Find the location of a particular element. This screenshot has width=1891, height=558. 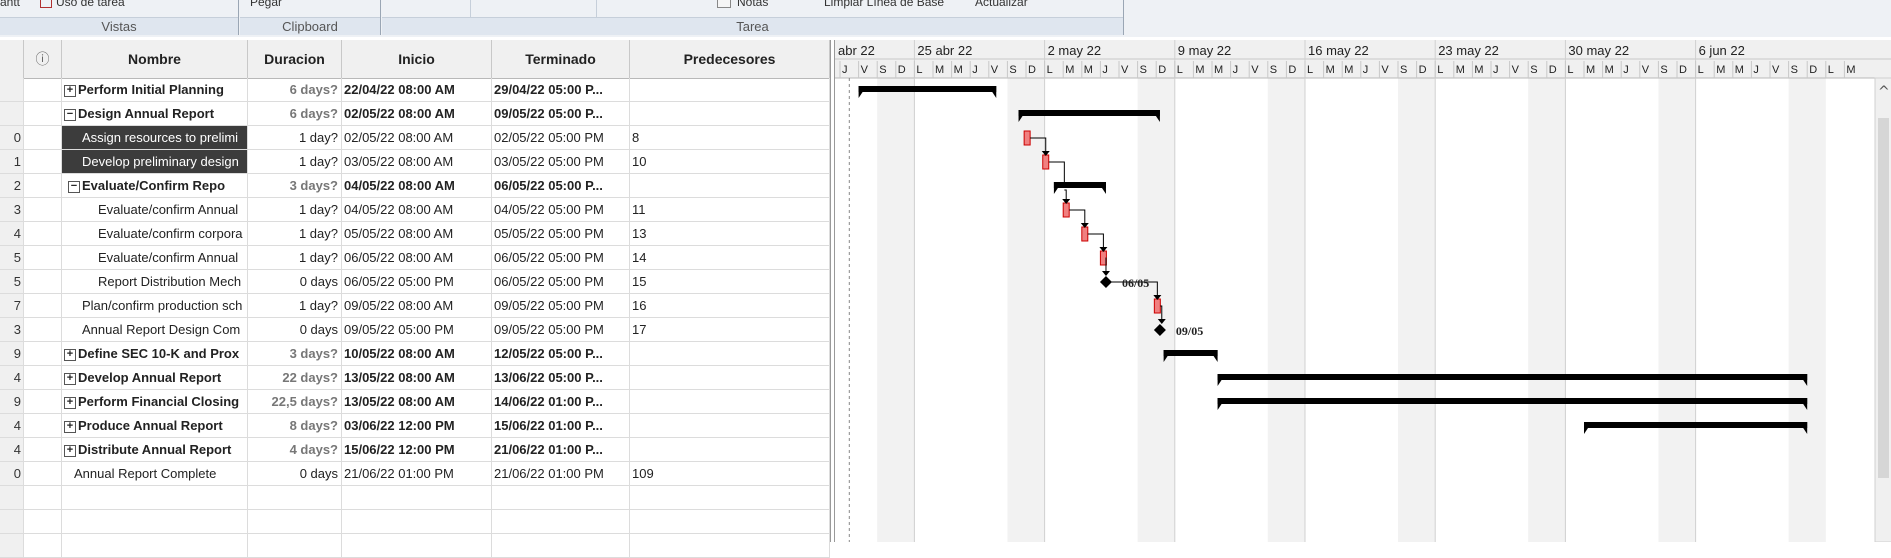

predecessors-cell: 10 is located at coordinates (730, 161).